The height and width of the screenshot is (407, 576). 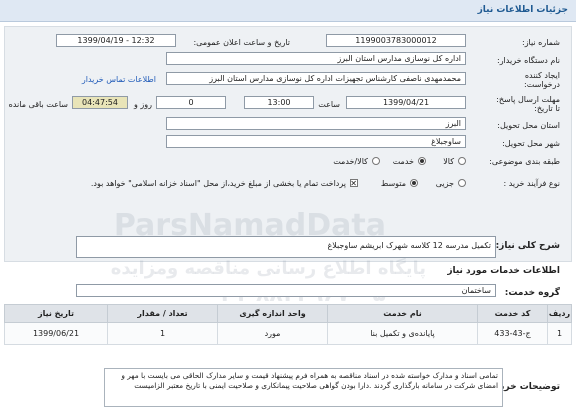 What do you see at coordinates (350, 161) in the screenshot?
I see `category-goods-service-label: کالا/خدمت` at bounding box center [350, 161].